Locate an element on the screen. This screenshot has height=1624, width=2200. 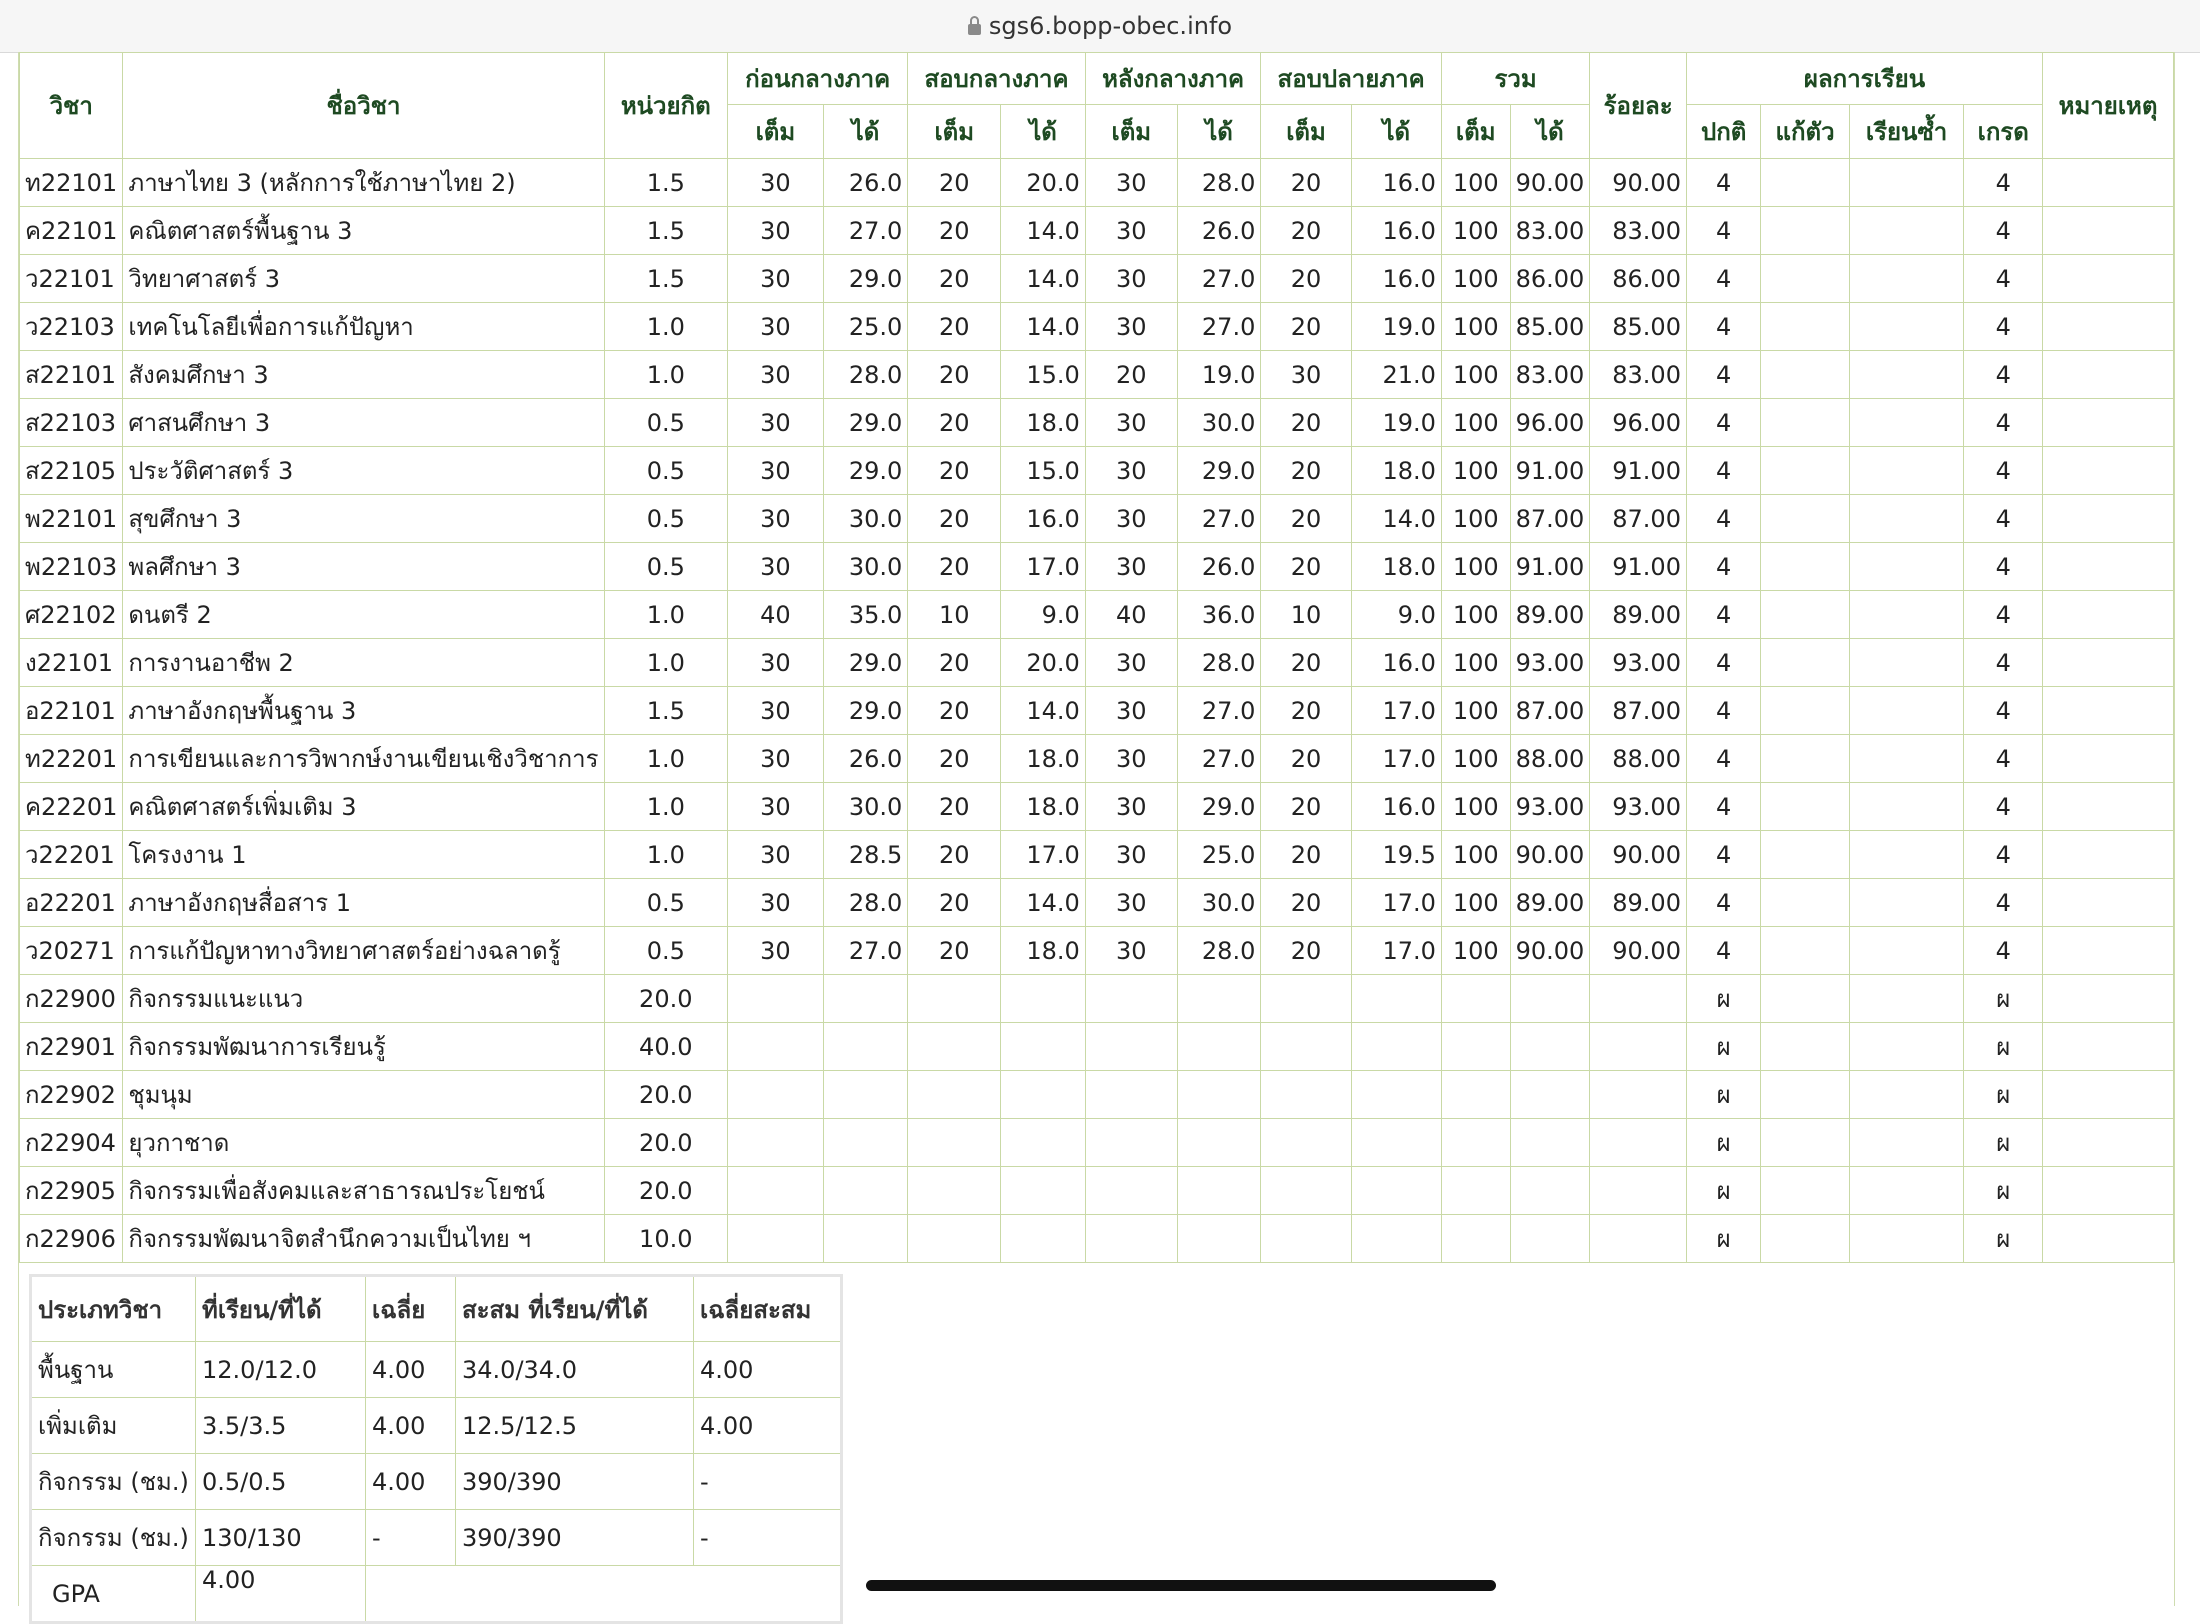
cell-name: โครงงาน 1 is located at coordinates (363, 854).